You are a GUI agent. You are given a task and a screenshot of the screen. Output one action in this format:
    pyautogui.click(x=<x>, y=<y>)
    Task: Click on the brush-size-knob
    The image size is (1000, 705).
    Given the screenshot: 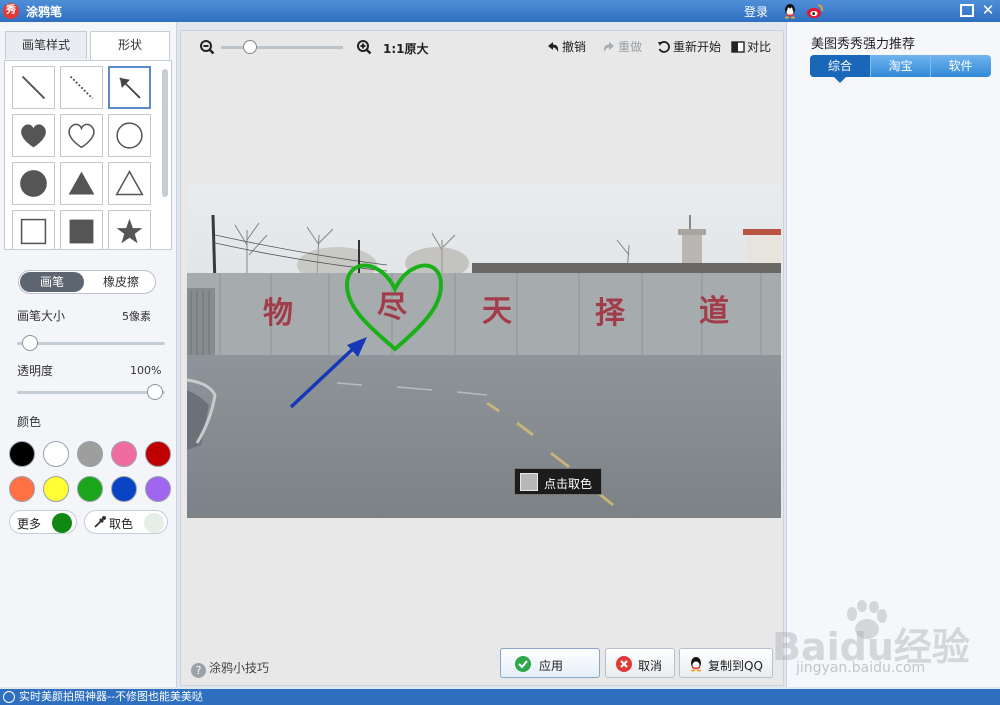 What is the action you would take?
    pyautogui.click(x=29, y=343)
    